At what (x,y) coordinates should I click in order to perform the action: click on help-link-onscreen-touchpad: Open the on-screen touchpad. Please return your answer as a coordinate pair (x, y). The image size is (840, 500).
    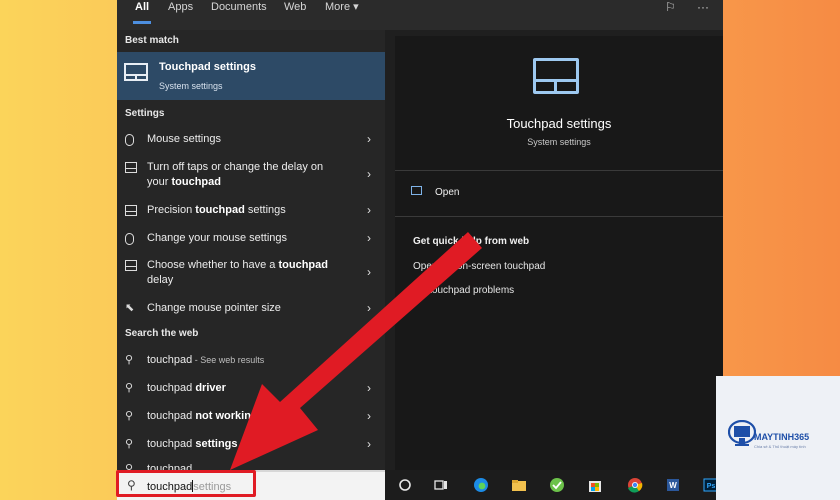
    Looking at the image, I should click on (479, 266).